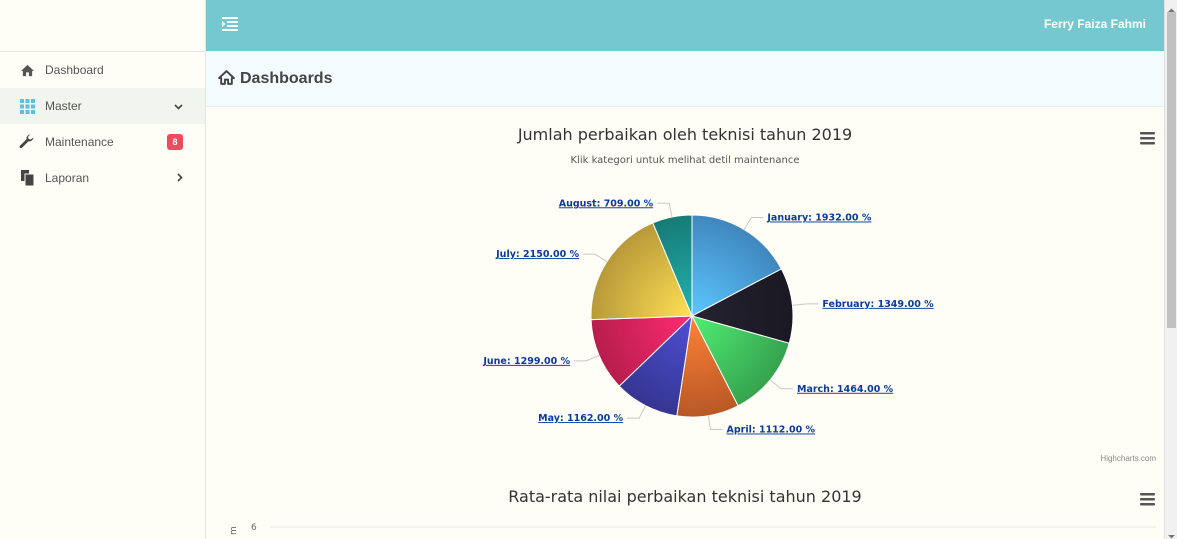 This screenshot has height=539, width=1177. I want to click on user-menu: Ferry Faiza Fahmi, so click(1095, 24).